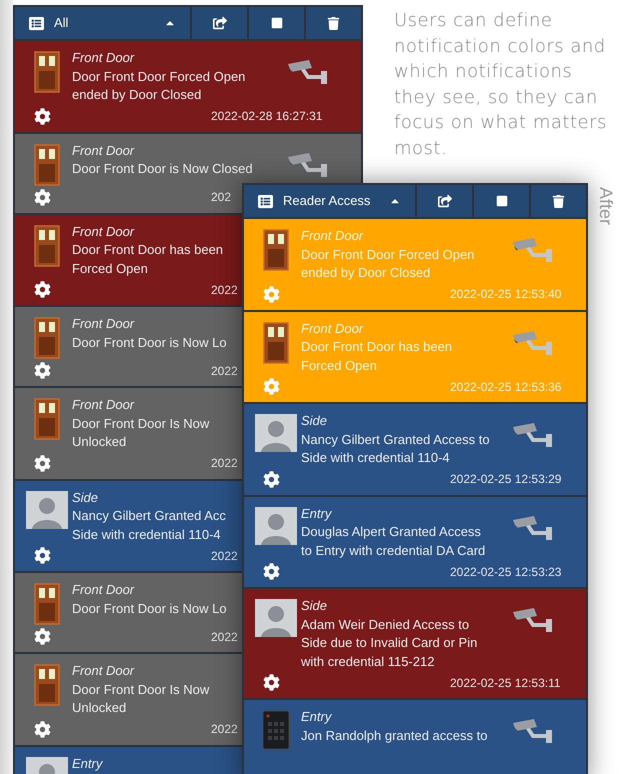 This screenshot has height=774, width=619. Describe the element at coordinates (329, 201) in the screenshot. I see `filter-dropdown: Reader Access` at that location.